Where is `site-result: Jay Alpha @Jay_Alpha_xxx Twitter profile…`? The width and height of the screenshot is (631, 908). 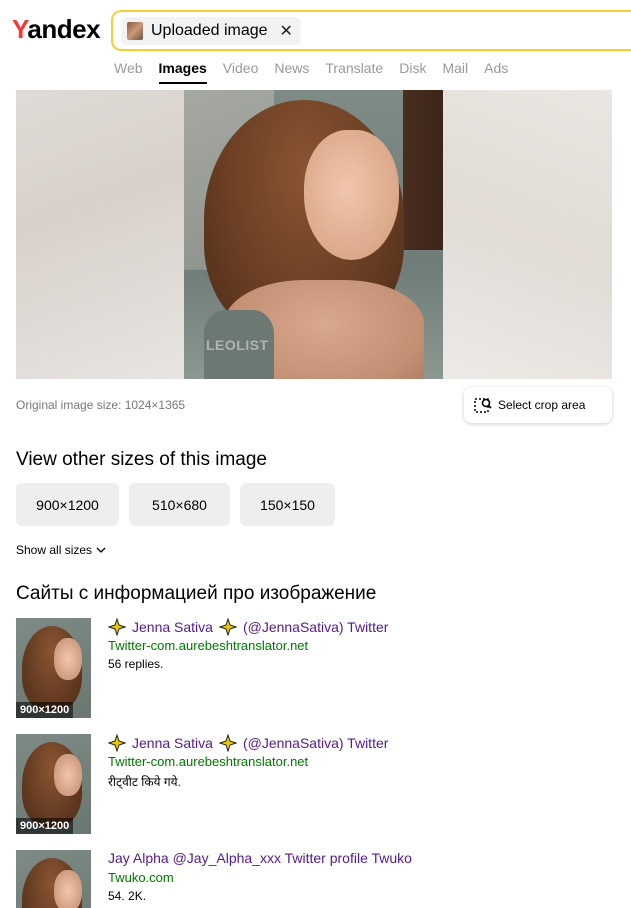
site-result: Jay Alpha @Jay_Alpha_xxx Twitter profile… is located at coordinates (316, 879).